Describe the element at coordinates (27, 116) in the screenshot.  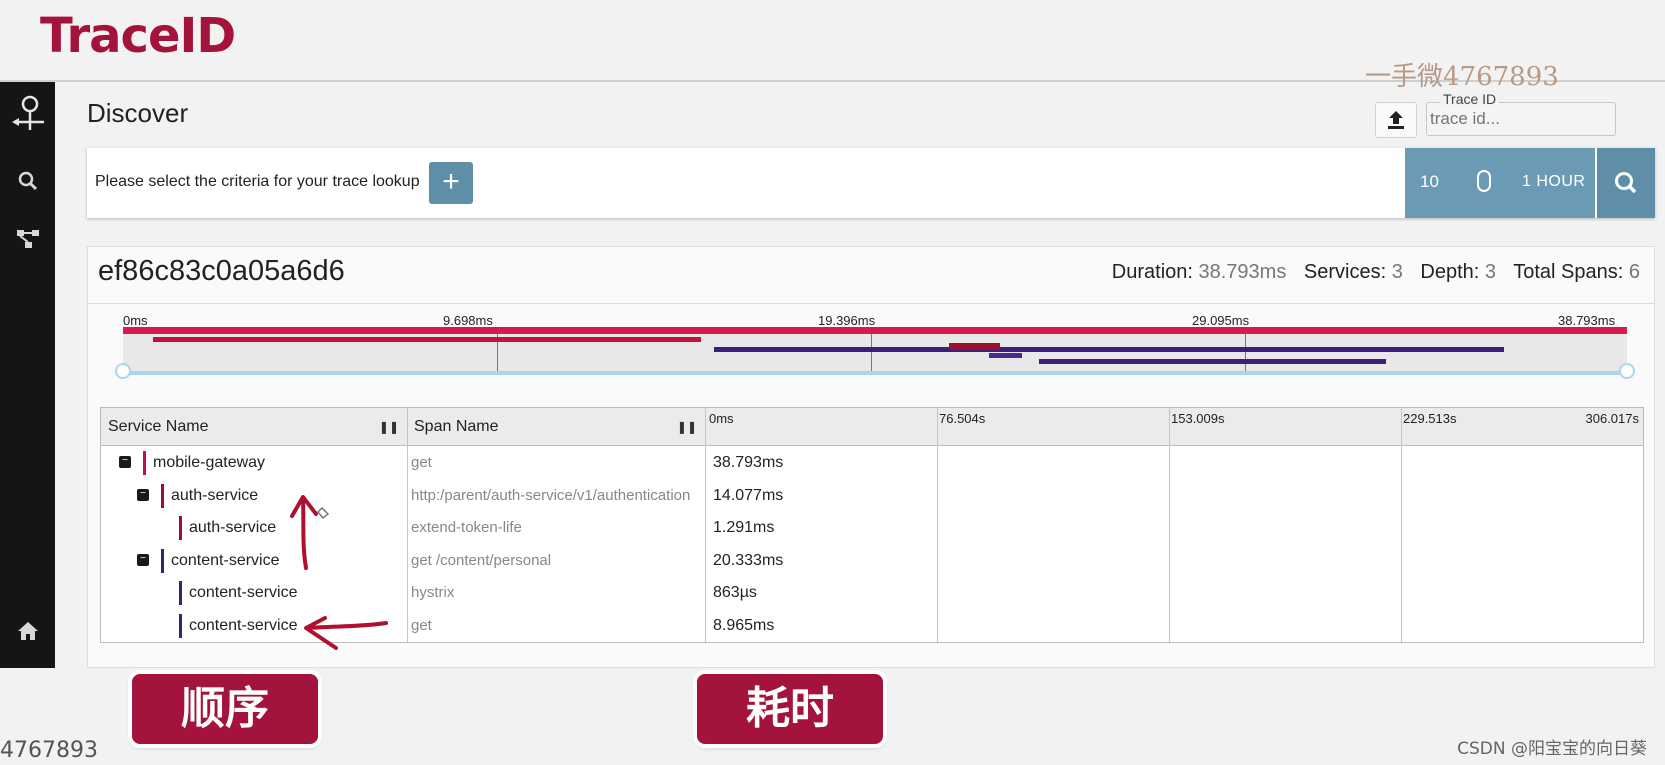
I see `zipkin-logo-icon` at that location.